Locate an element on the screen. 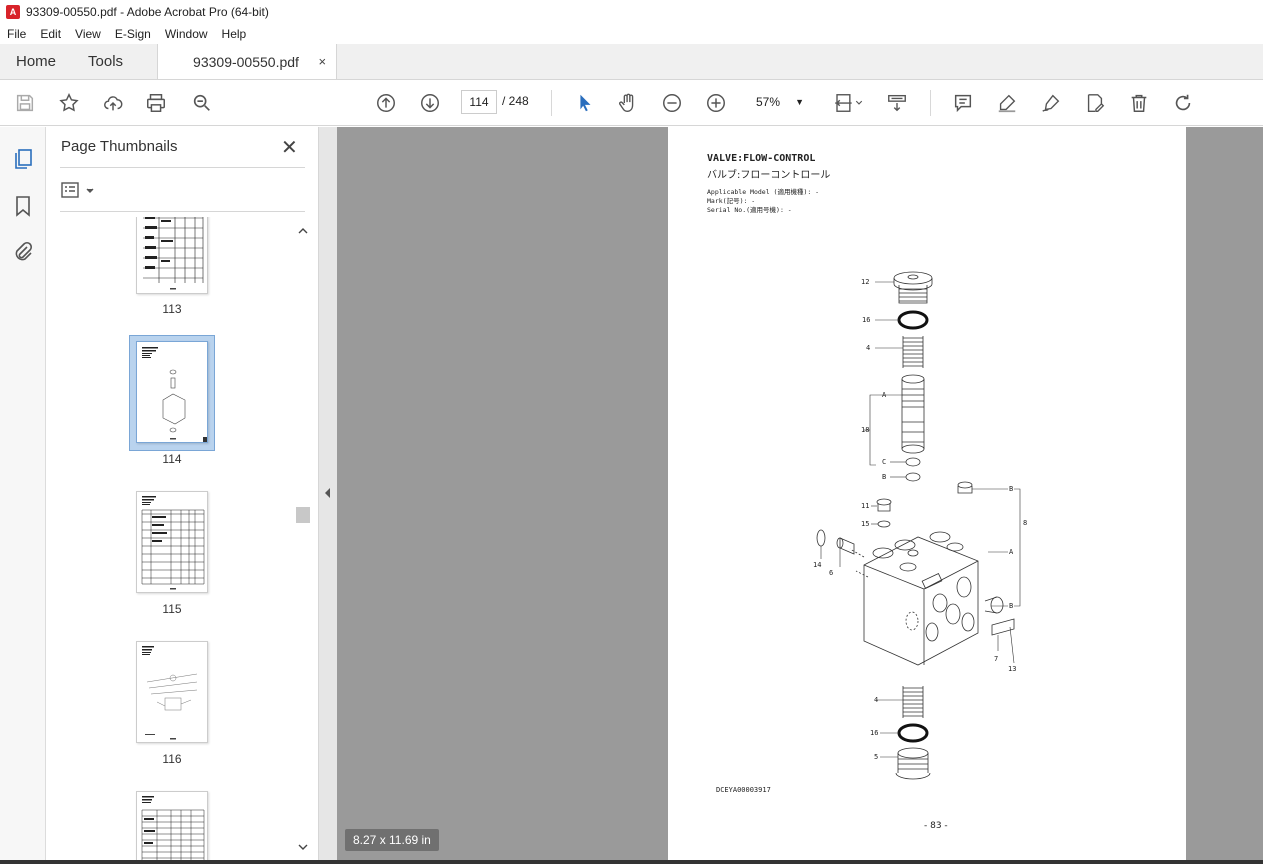  thumbnail-label: 116 is located at coordinates (172, 759).